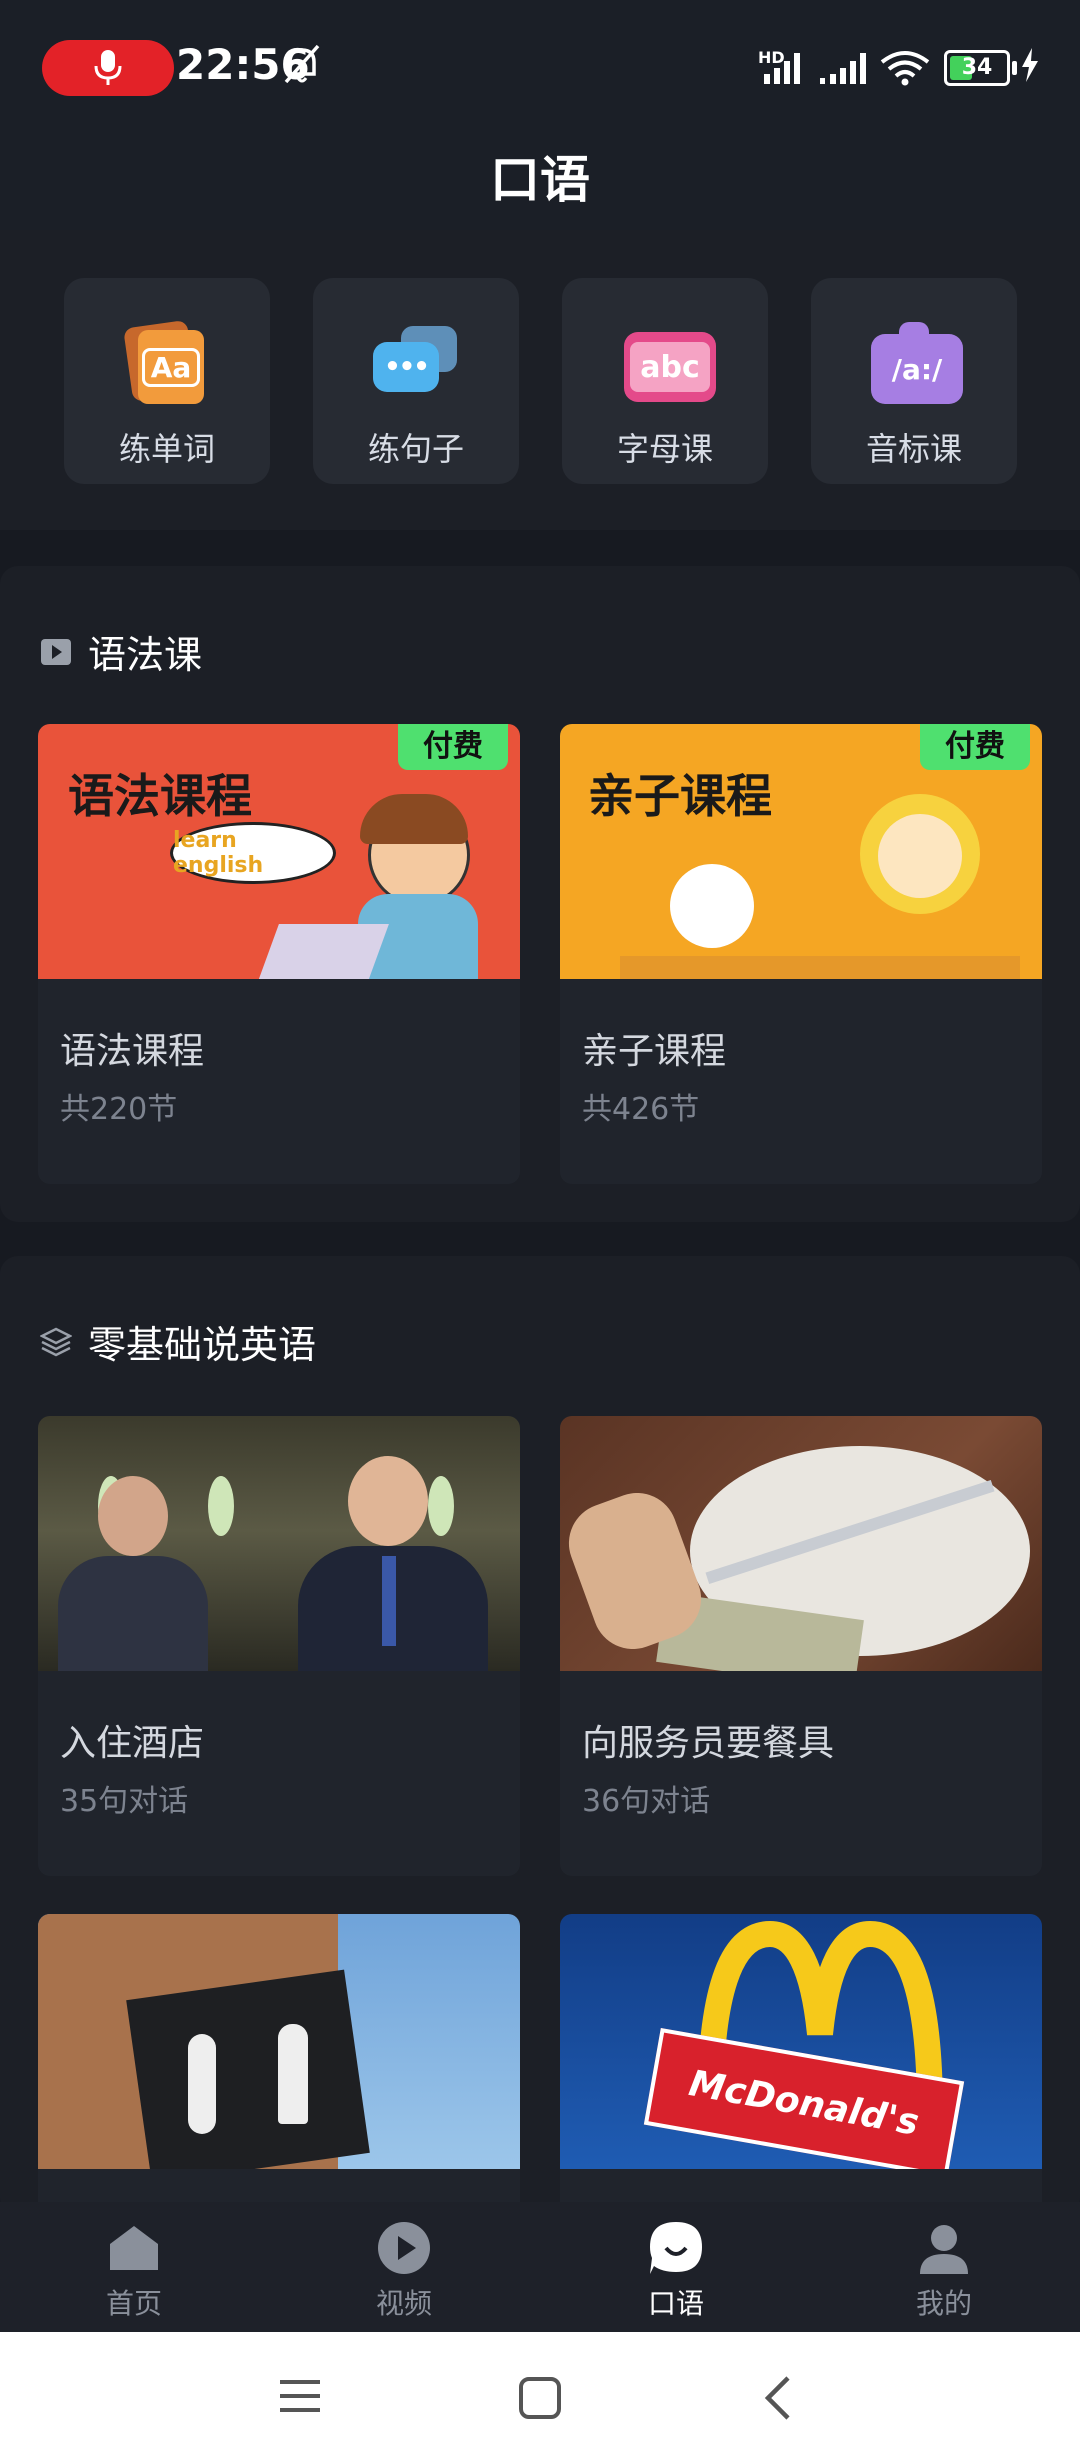 Image resolution: width=1080 pixels, height=2460 pixels. I want to click on charging-icon, so click(1030, 65).